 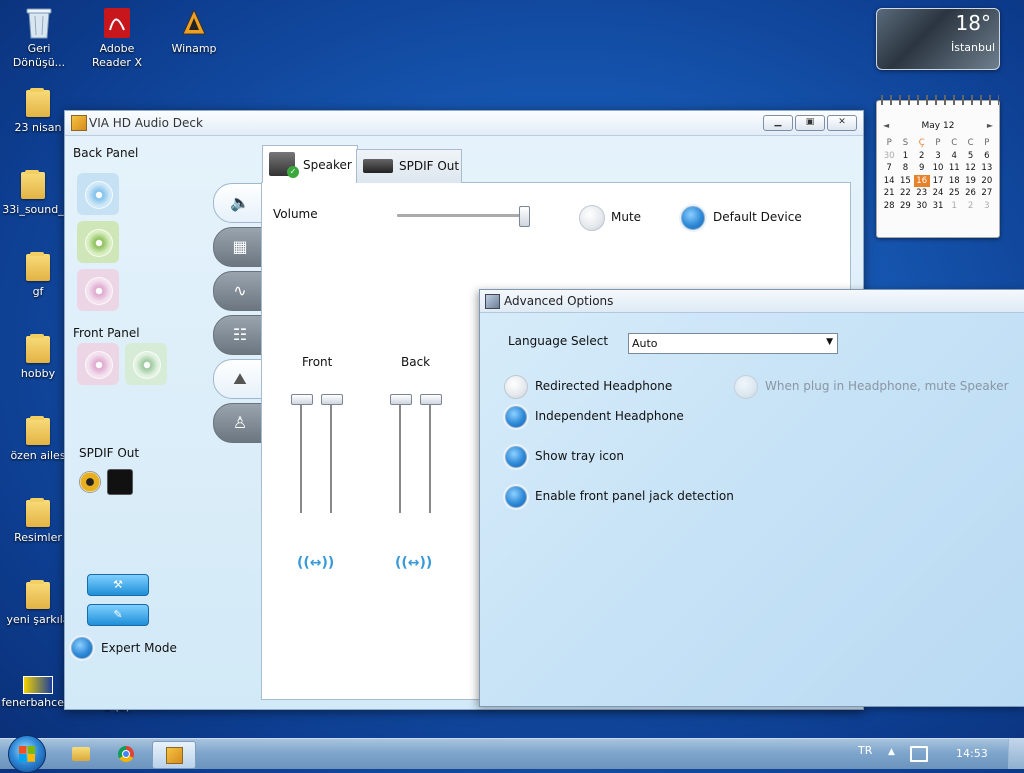 I want to click on back-right-thumb, so click(x=431, y=399).